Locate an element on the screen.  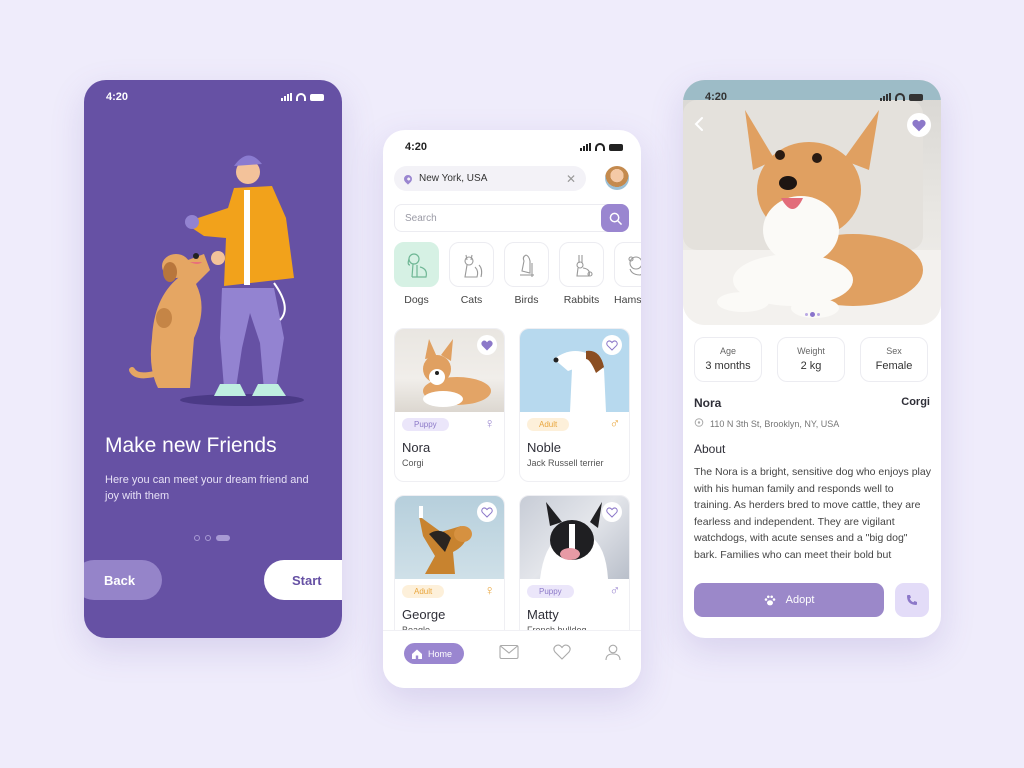
phone-icon is located at coordinates (912, 600).